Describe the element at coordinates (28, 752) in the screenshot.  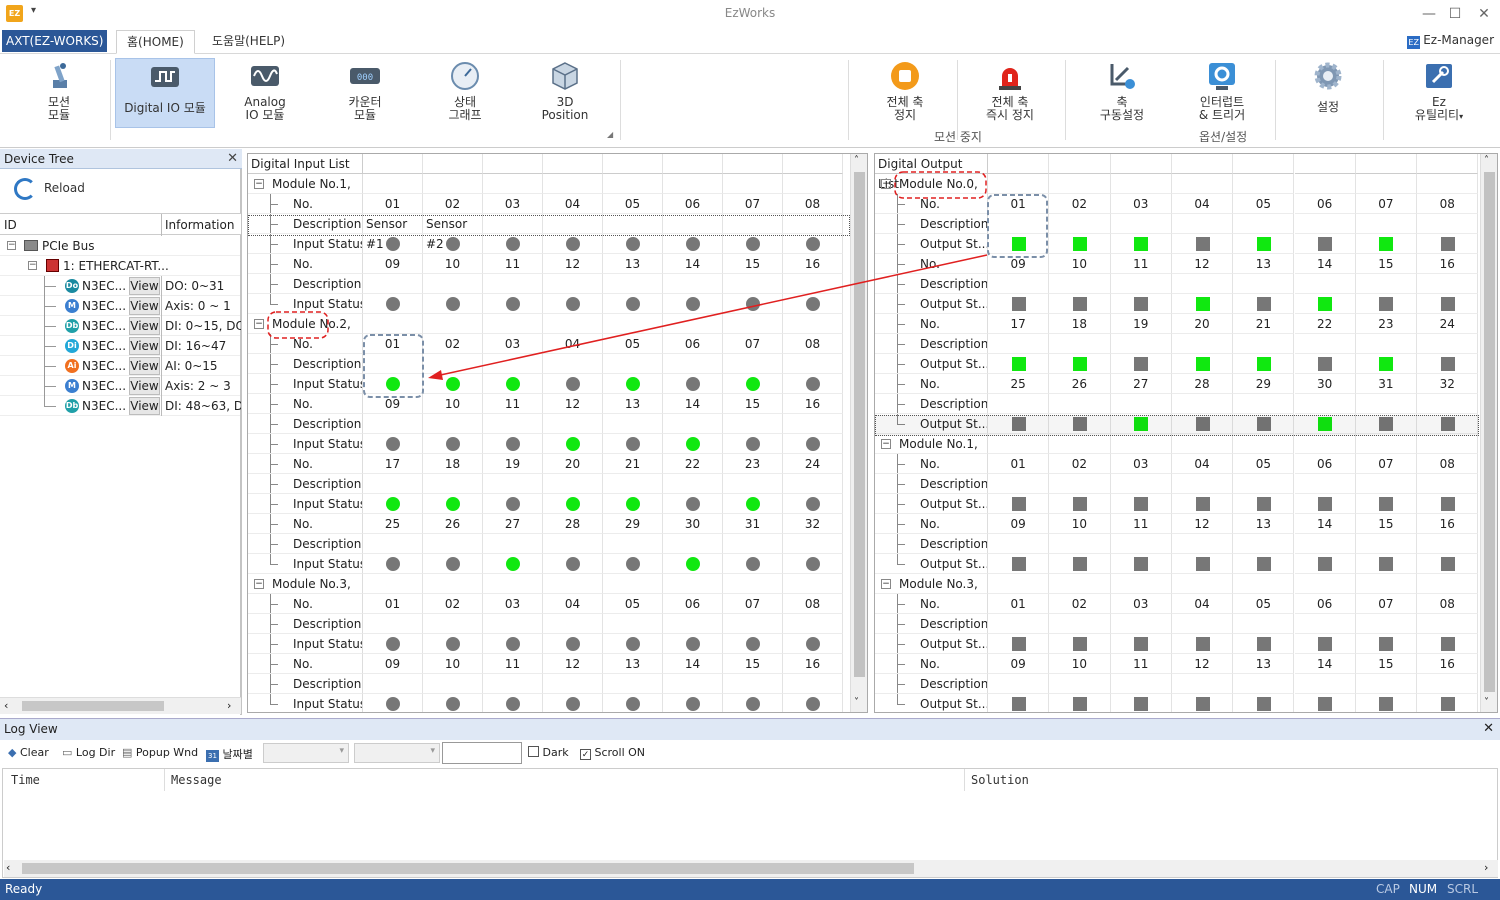
I see `clear-button: ◆ Clear` at that location.